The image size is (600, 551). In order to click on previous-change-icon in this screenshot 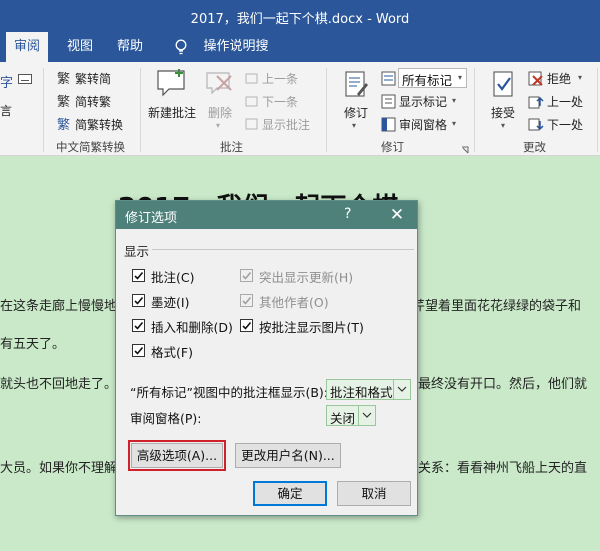, I will do `click(536, 102)`.